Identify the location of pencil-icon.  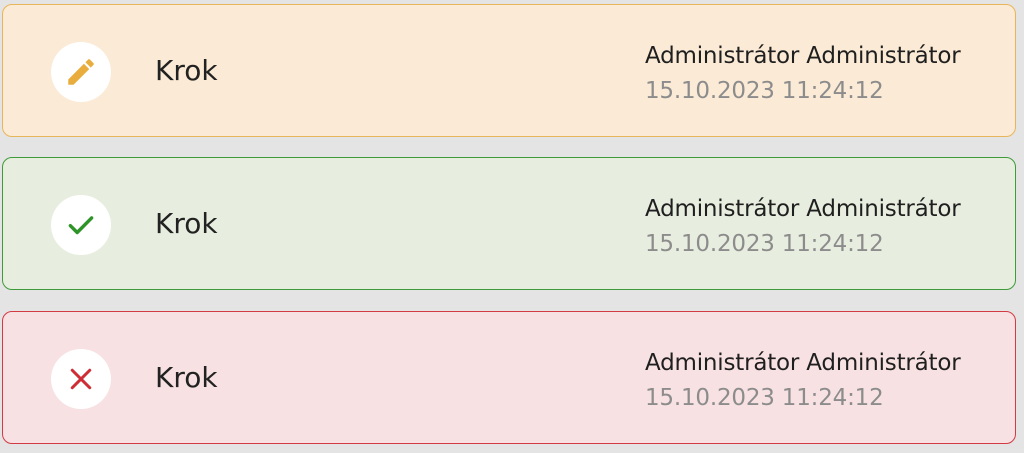
(81, 72).